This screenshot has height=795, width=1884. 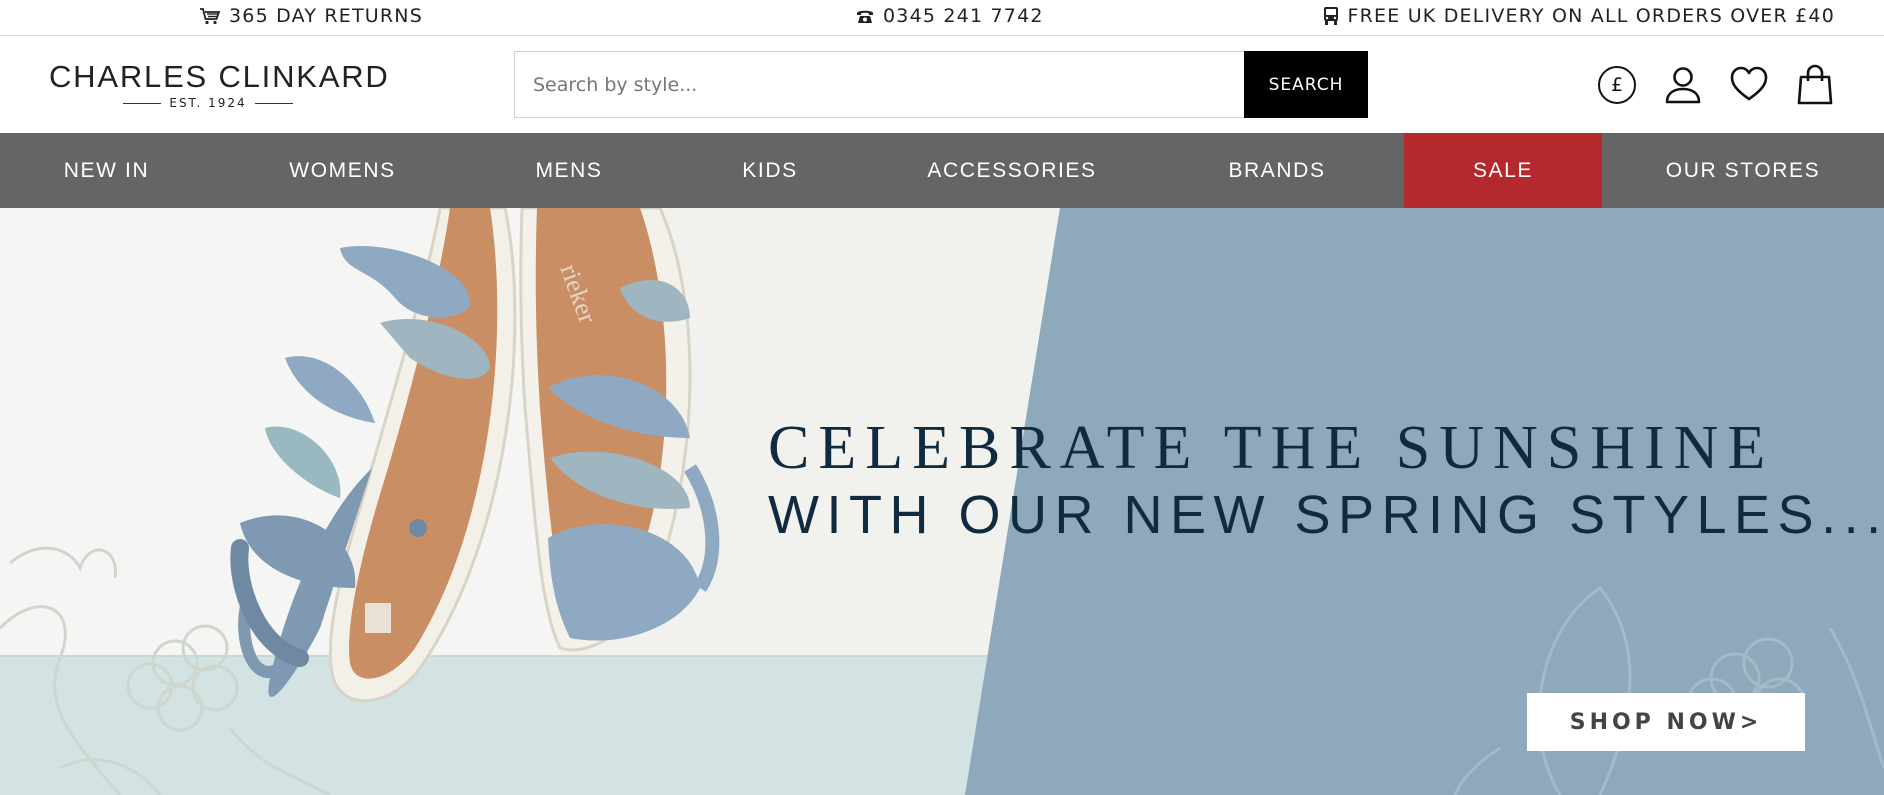 I want to click on hero-headline-line1: CELEBRATE THE SUNSHINE, so click(x=1271, y=448).